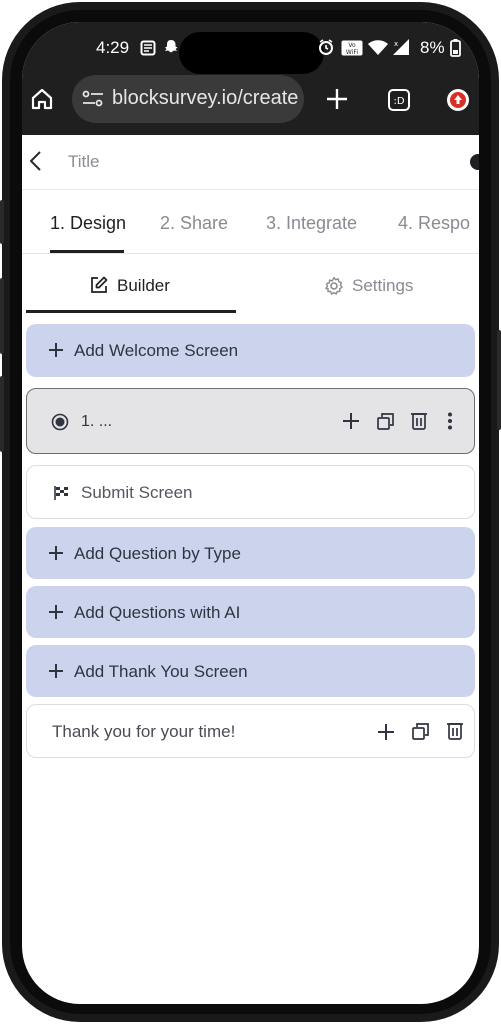  I want to click on edit-icon, so click(99, 287).